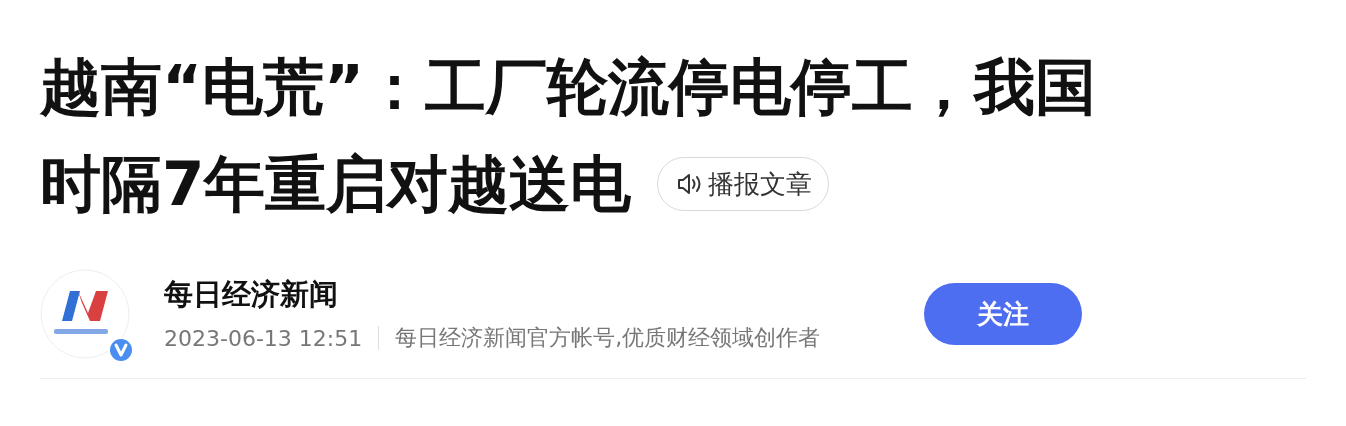 The height and width of the screenshot is (426, 1346). What do you see at coordinates (743, 183) in the screenshot?
I see `read-aloud-button: 播报文章` at bounding box center [743, 183].